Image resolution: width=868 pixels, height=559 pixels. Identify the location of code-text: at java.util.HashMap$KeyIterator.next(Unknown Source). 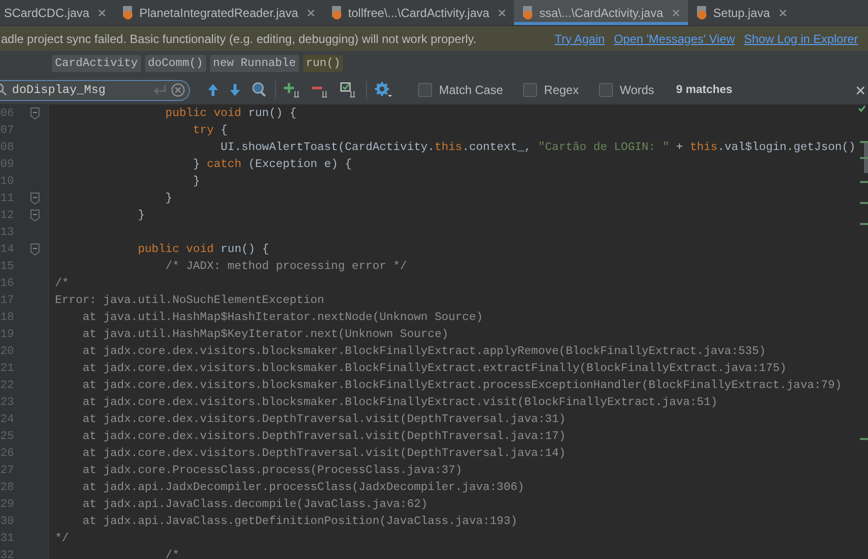
(265, 334).